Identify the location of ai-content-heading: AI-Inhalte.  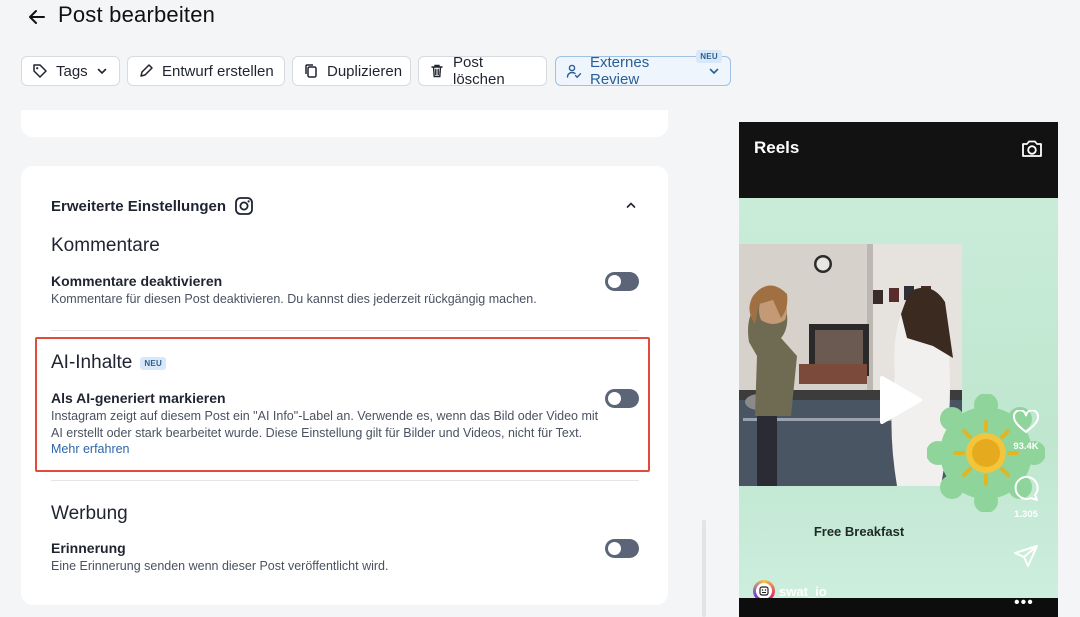
(92, 362).